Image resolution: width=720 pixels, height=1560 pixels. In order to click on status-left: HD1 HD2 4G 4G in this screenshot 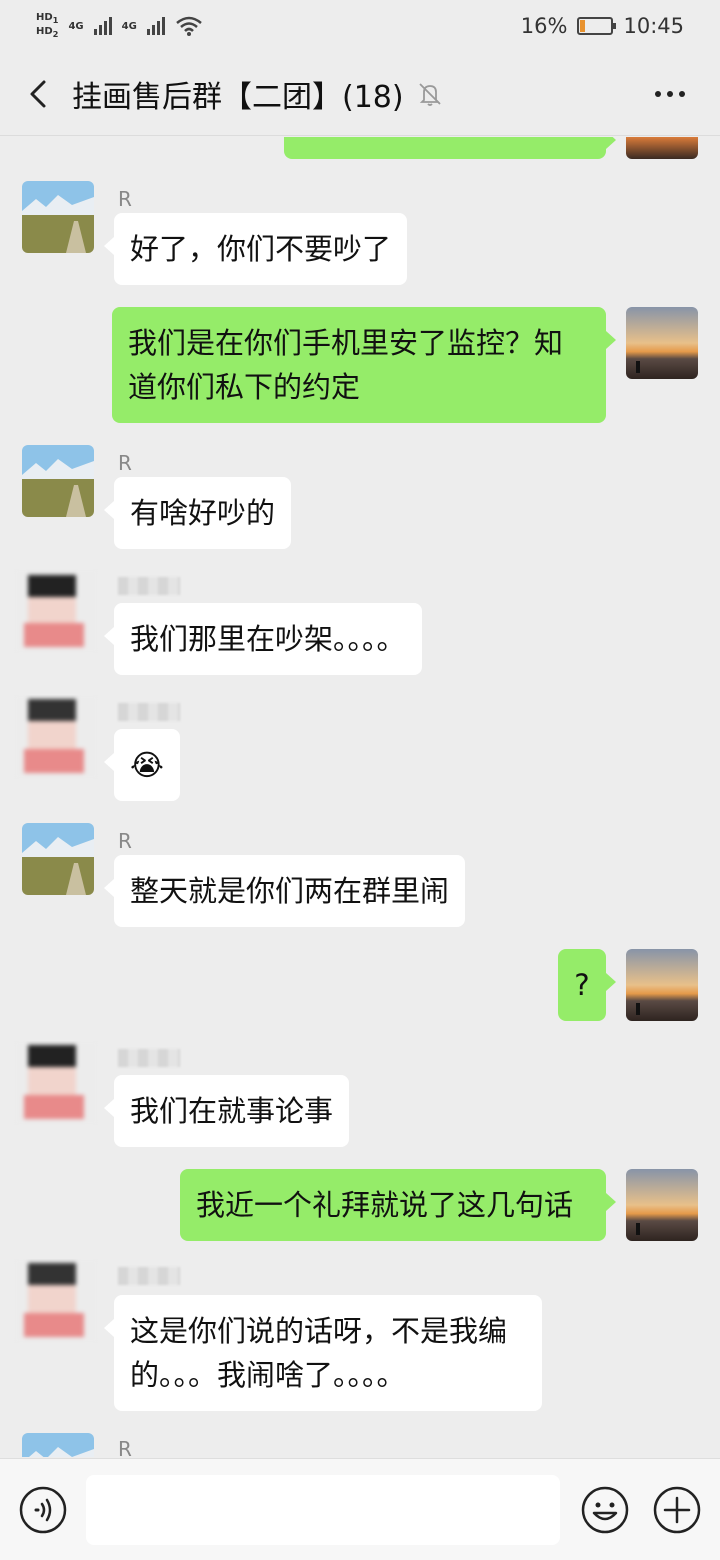, I will do `click(119, 26)`.